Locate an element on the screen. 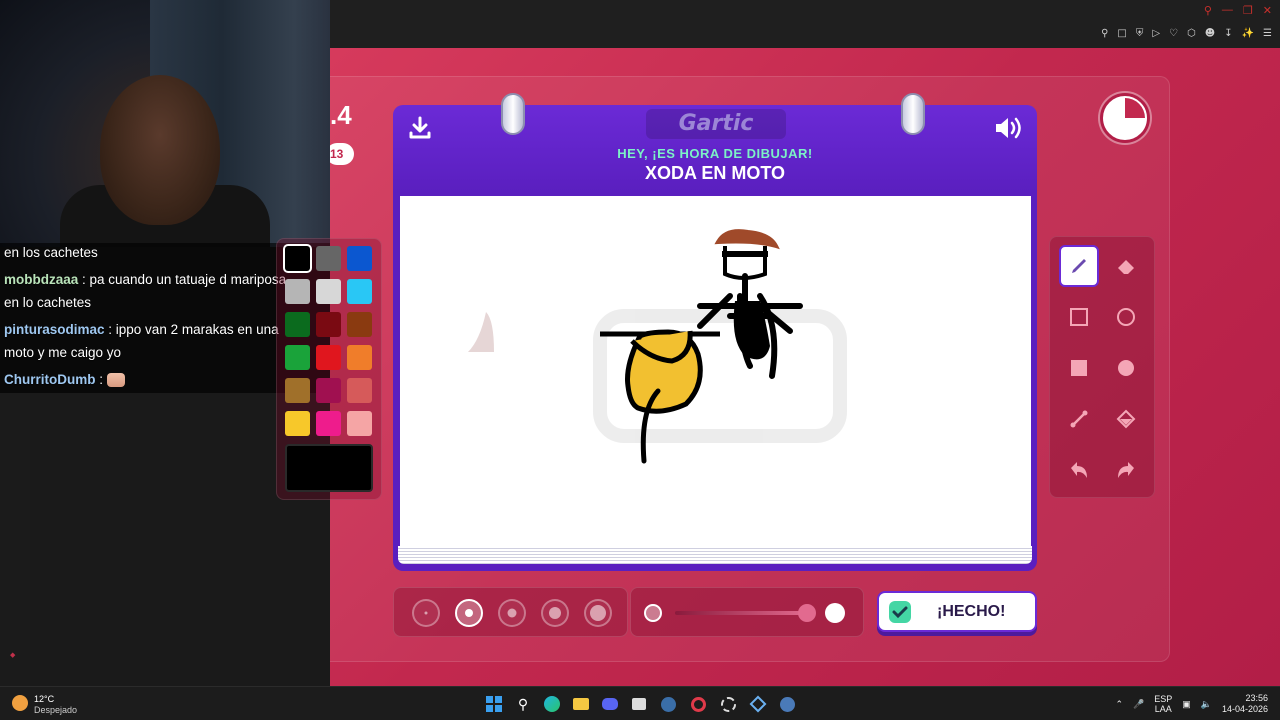 The height and width of the screenshot is (720, 1280). edge-icon is located at coordinates (552, 704).